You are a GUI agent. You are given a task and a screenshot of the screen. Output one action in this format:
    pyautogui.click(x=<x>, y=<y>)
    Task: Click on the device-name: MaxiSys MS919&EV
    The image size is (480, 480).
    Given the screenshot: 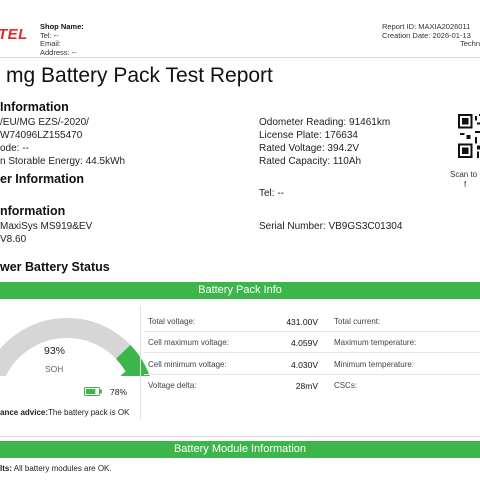 What is the action you would take?
    pyautogui.click(x=46, y=226)
    